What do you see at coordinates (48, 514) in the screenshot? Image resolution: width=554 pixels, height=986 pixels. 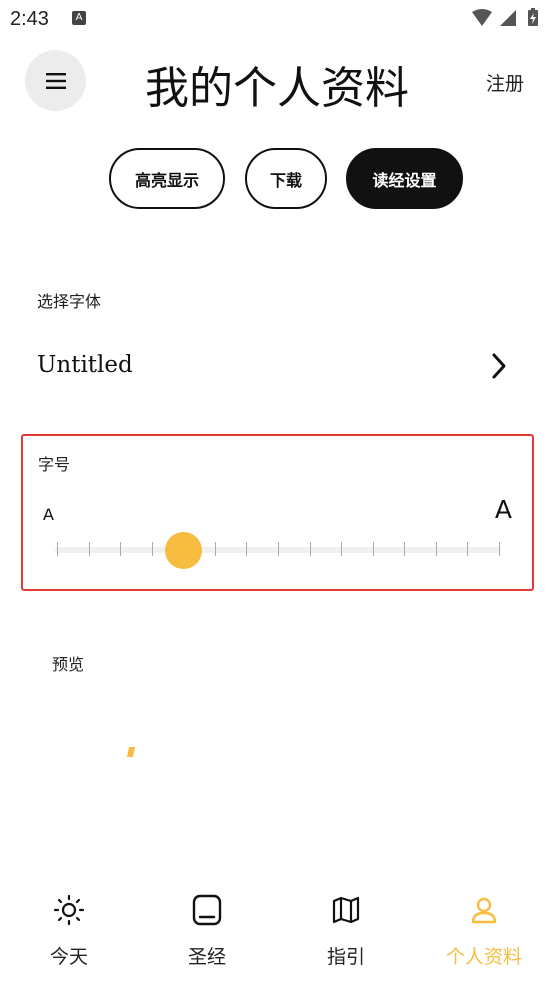 I see `font-size-small-label: A` at bounding box center [48, 514].